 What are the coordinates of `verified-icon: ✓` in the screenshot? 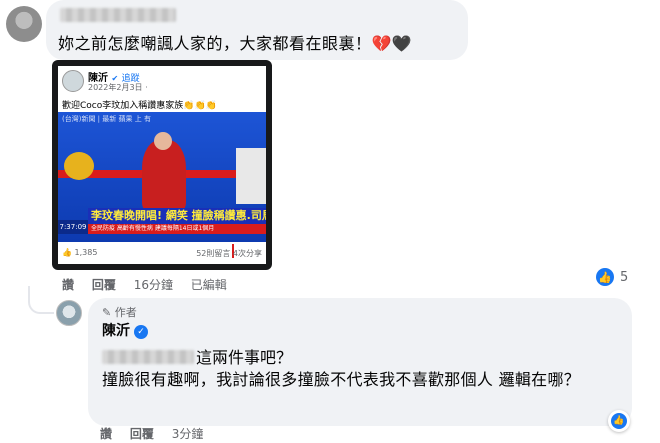 It's located at (141, 332).